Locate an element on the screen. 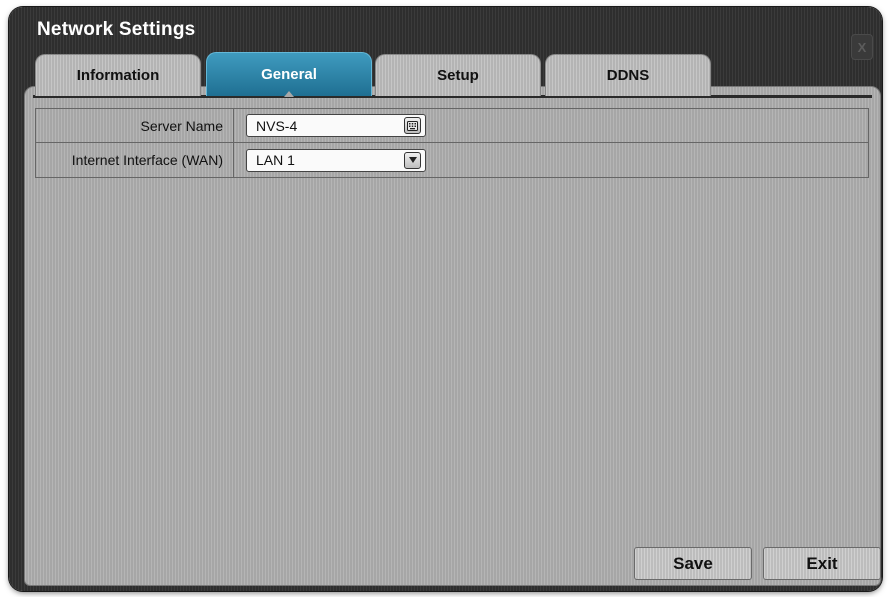  tab-general-label: General is located at coordinates (289, 74).